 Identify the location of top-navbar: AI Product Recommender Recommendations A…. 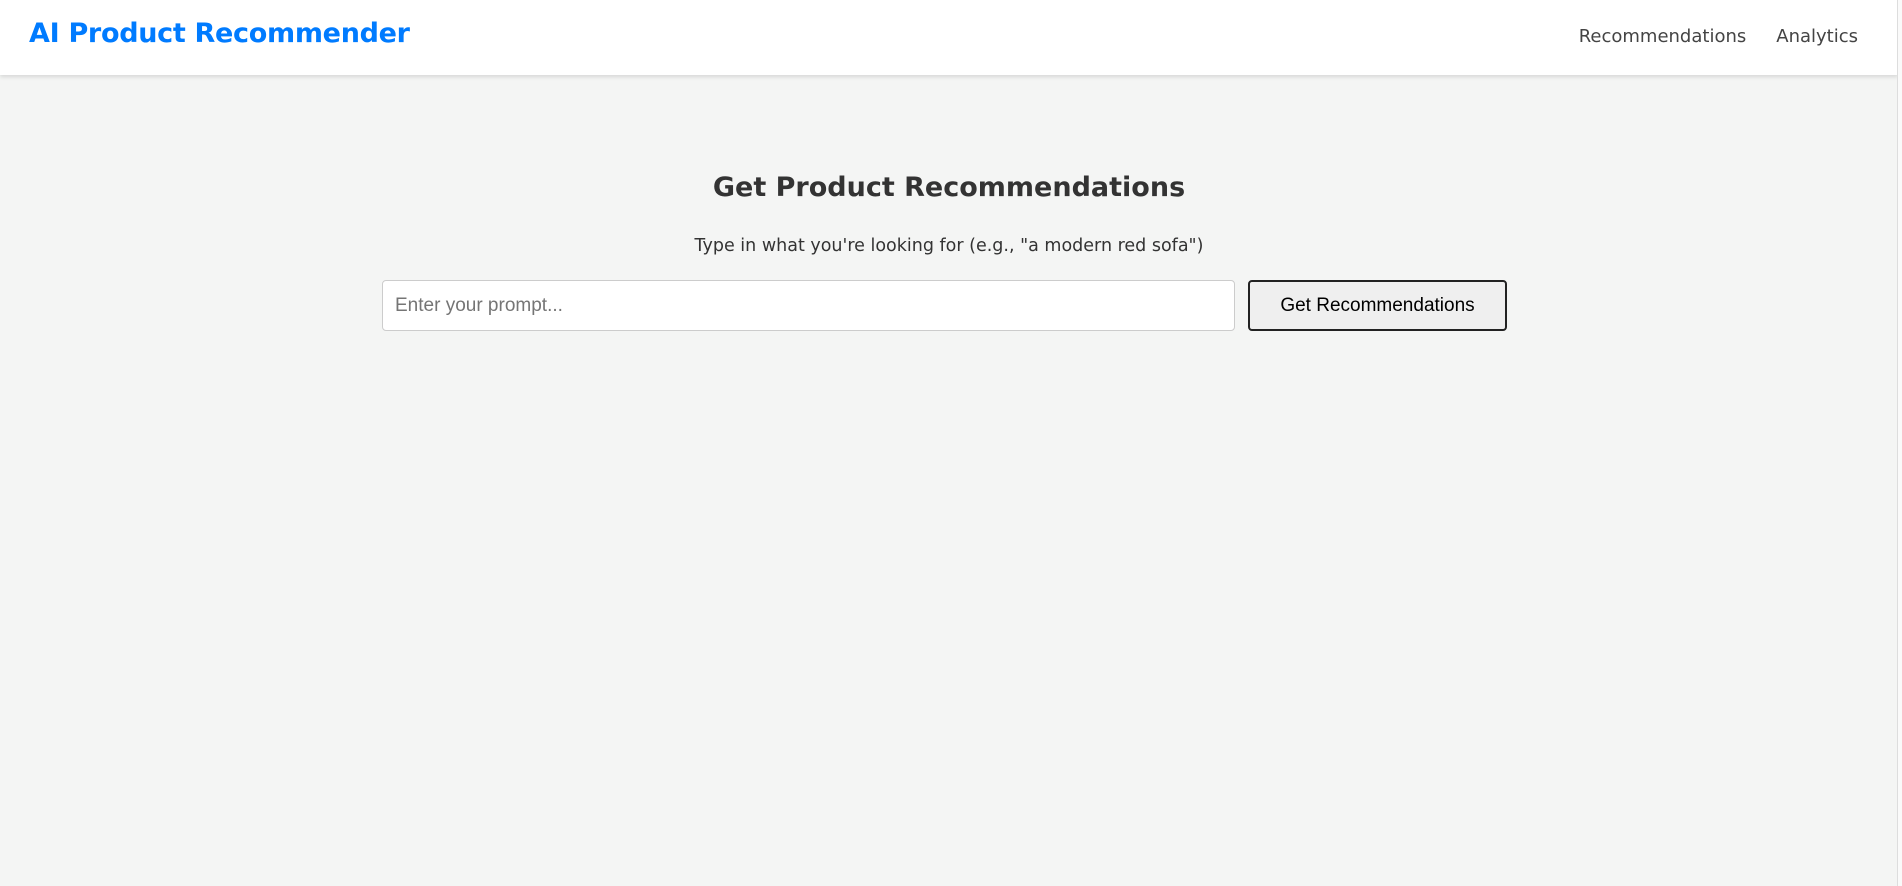
(949, 37).